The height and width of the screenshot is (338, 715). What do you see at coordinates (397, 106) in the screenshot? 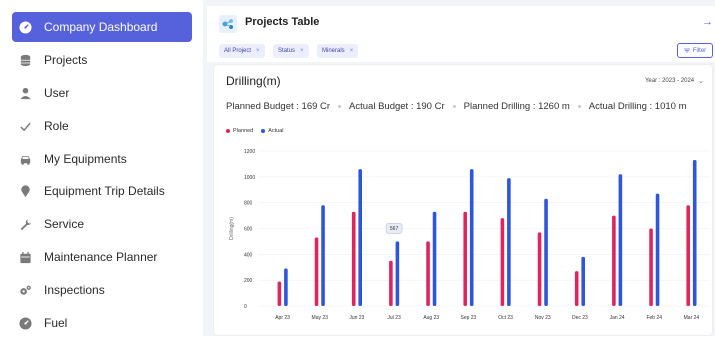
I see `actual-budget: Actual Budget : 190 Cr` at bounding box center [397, 106].